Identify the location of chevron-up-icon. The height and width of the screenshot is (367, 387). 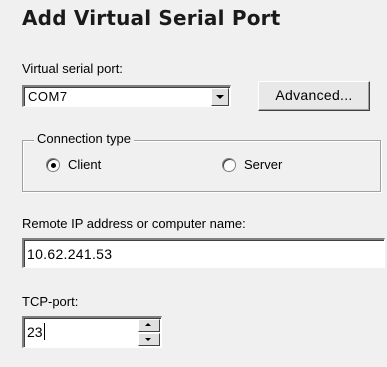
(148, 324).